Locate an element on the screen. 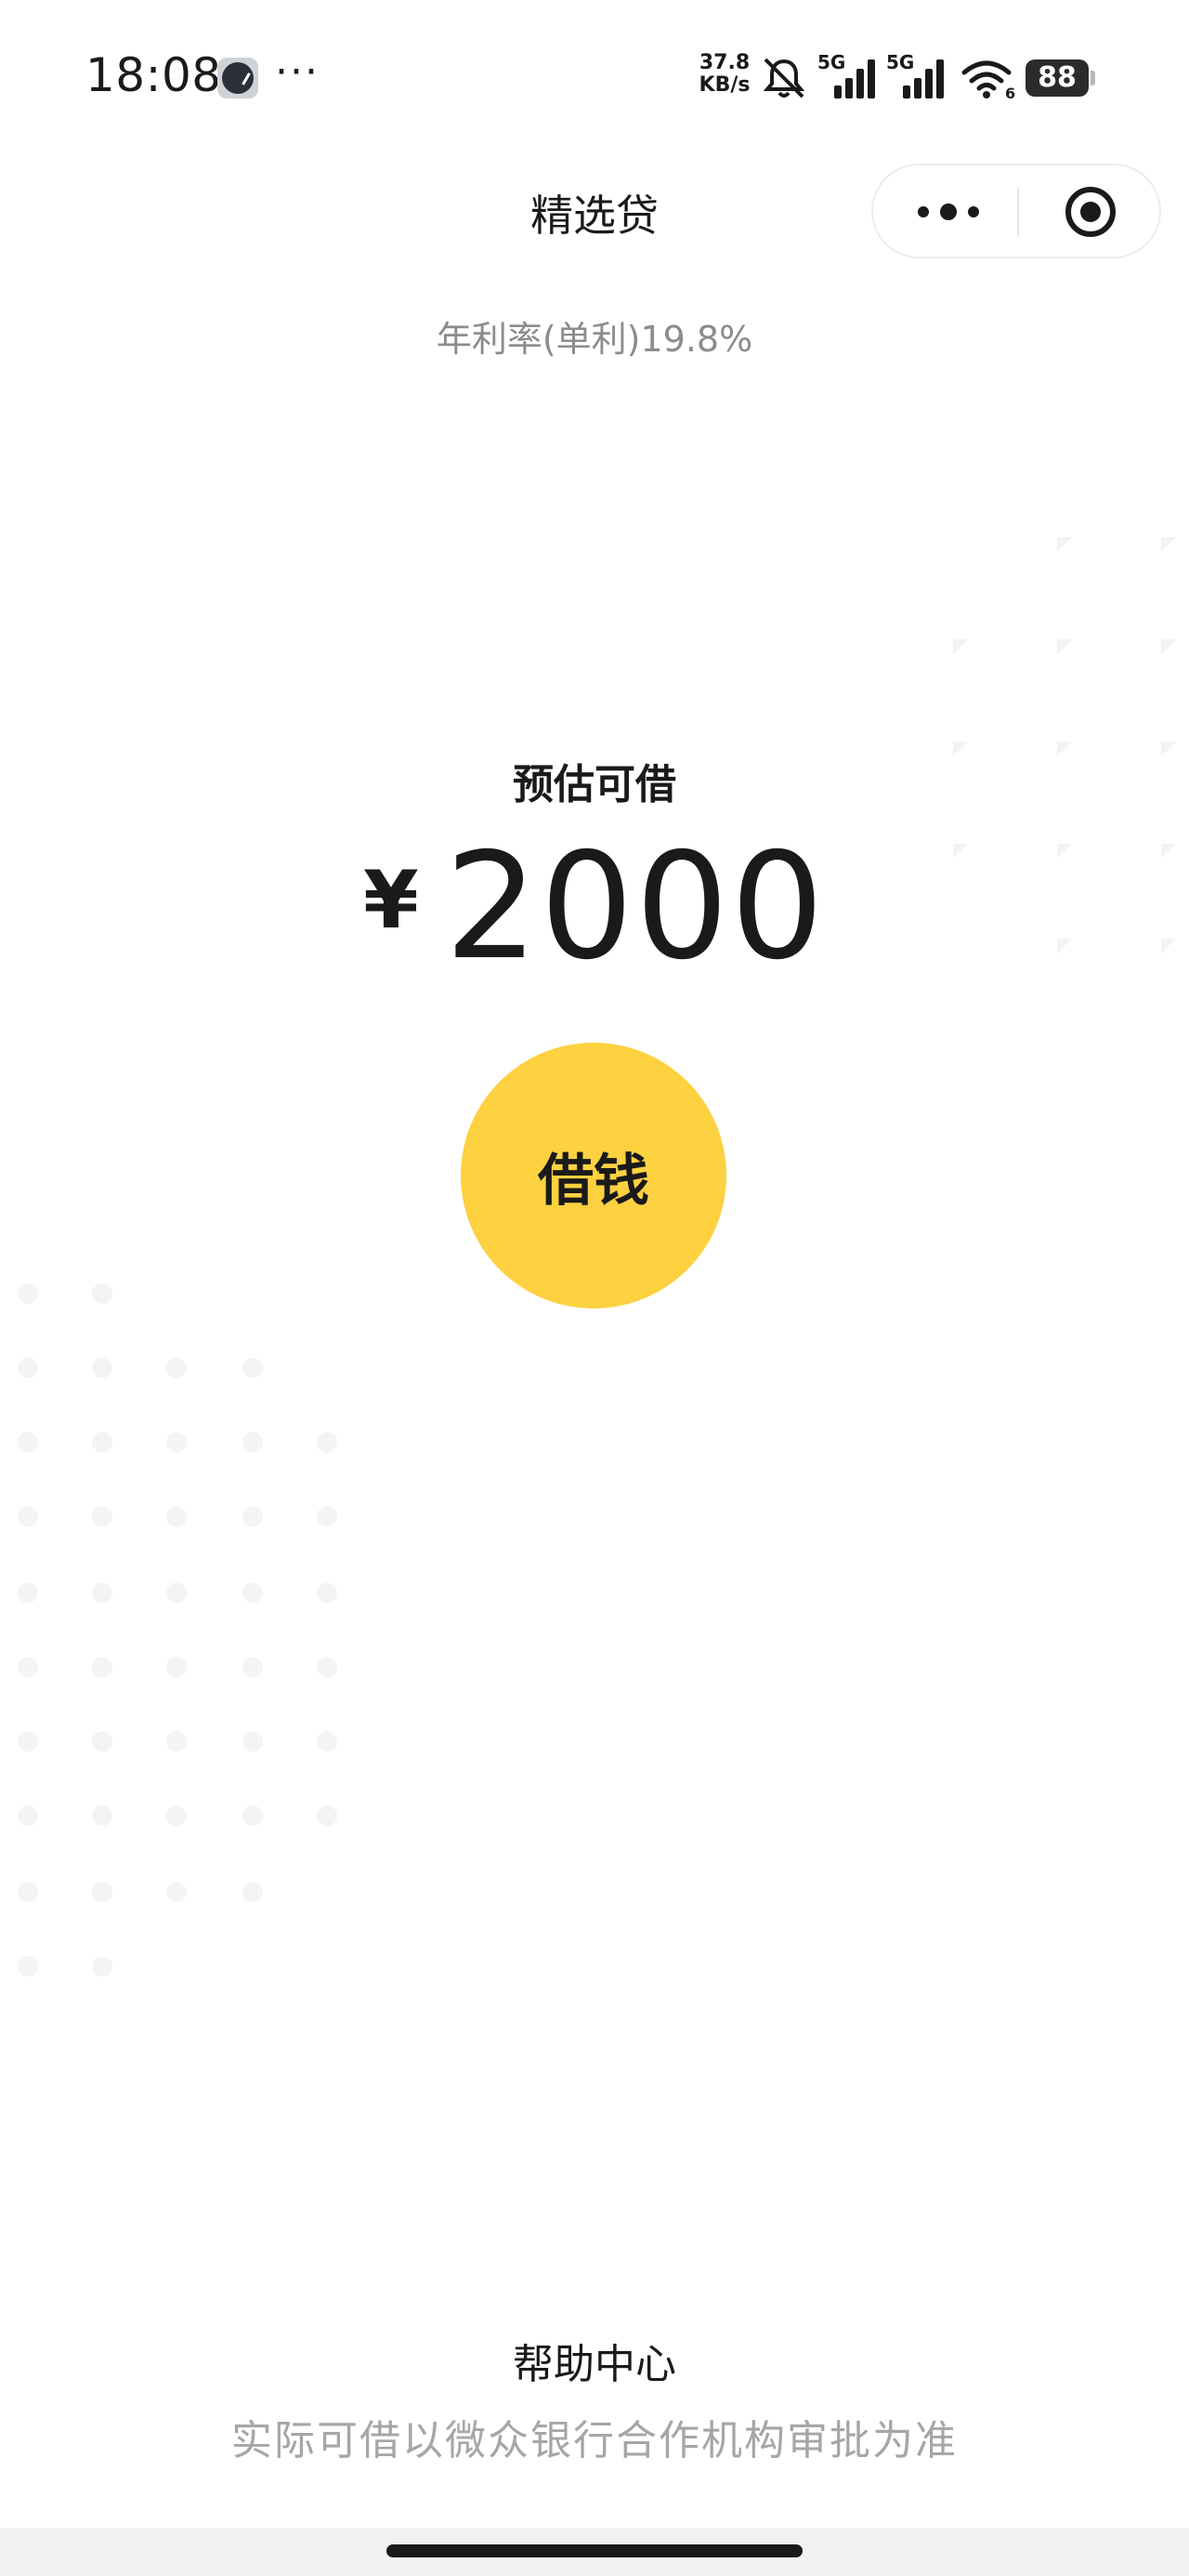 The width and height of the screenshot is (1189, 2576). help-center-link: 帮助中心 is located at coordinates (594, 2360).